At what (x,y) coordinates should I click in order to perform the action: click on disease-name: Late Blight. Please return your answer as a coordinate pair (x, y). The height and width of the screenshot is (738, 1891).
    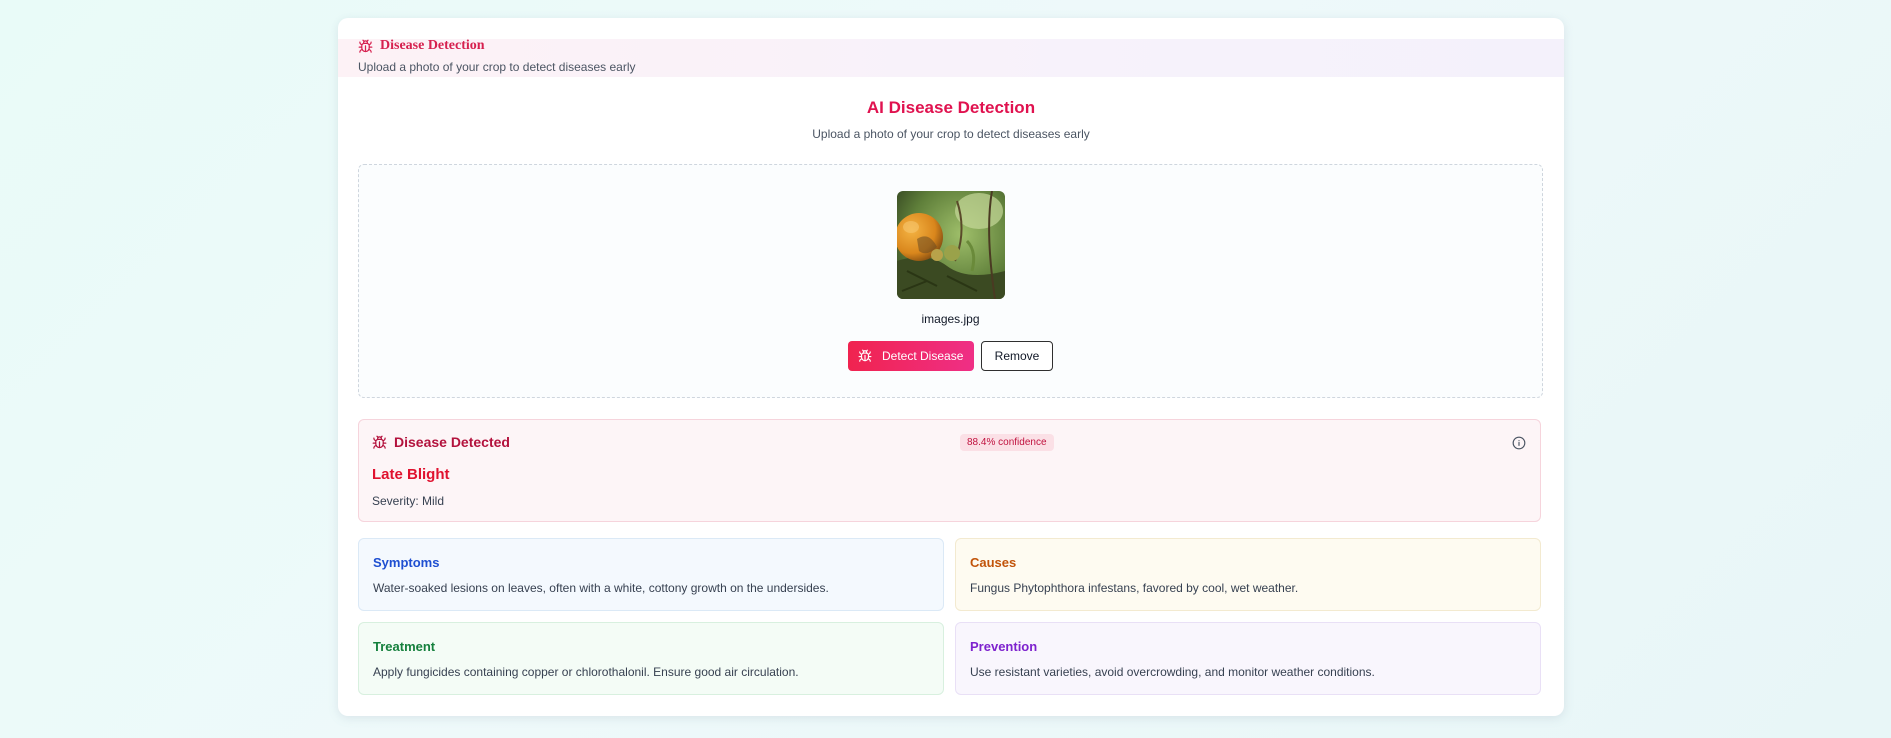
    Looking at the image, I should click on (411, 474).